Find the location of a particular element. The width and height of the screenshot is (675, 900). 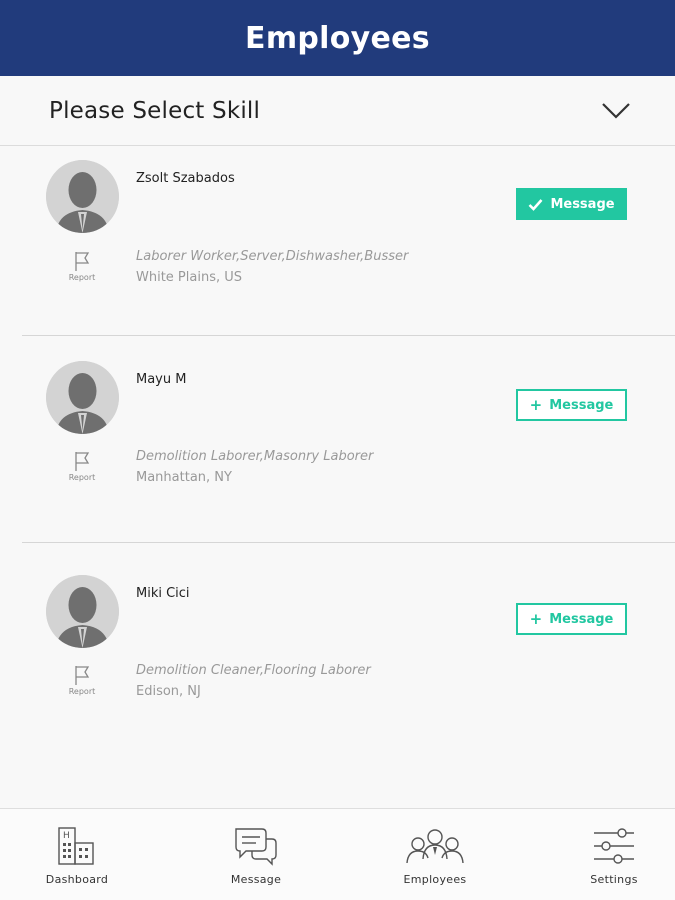

tab-employees: Employees is located at coordinates (435, 854).